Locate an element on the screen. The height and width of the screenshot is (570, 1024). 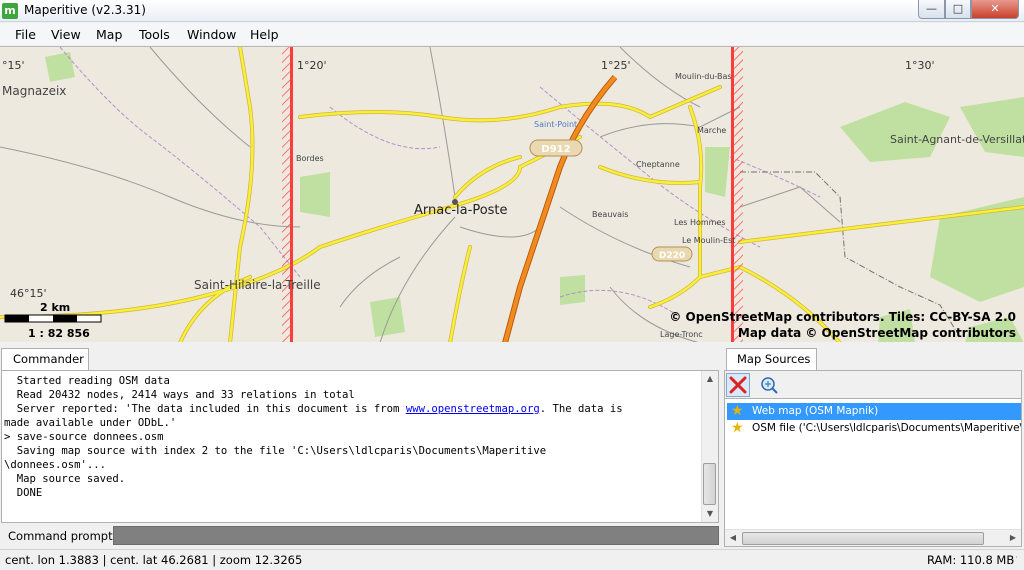
coord-15: °15' is located at coordinates (13, 65).